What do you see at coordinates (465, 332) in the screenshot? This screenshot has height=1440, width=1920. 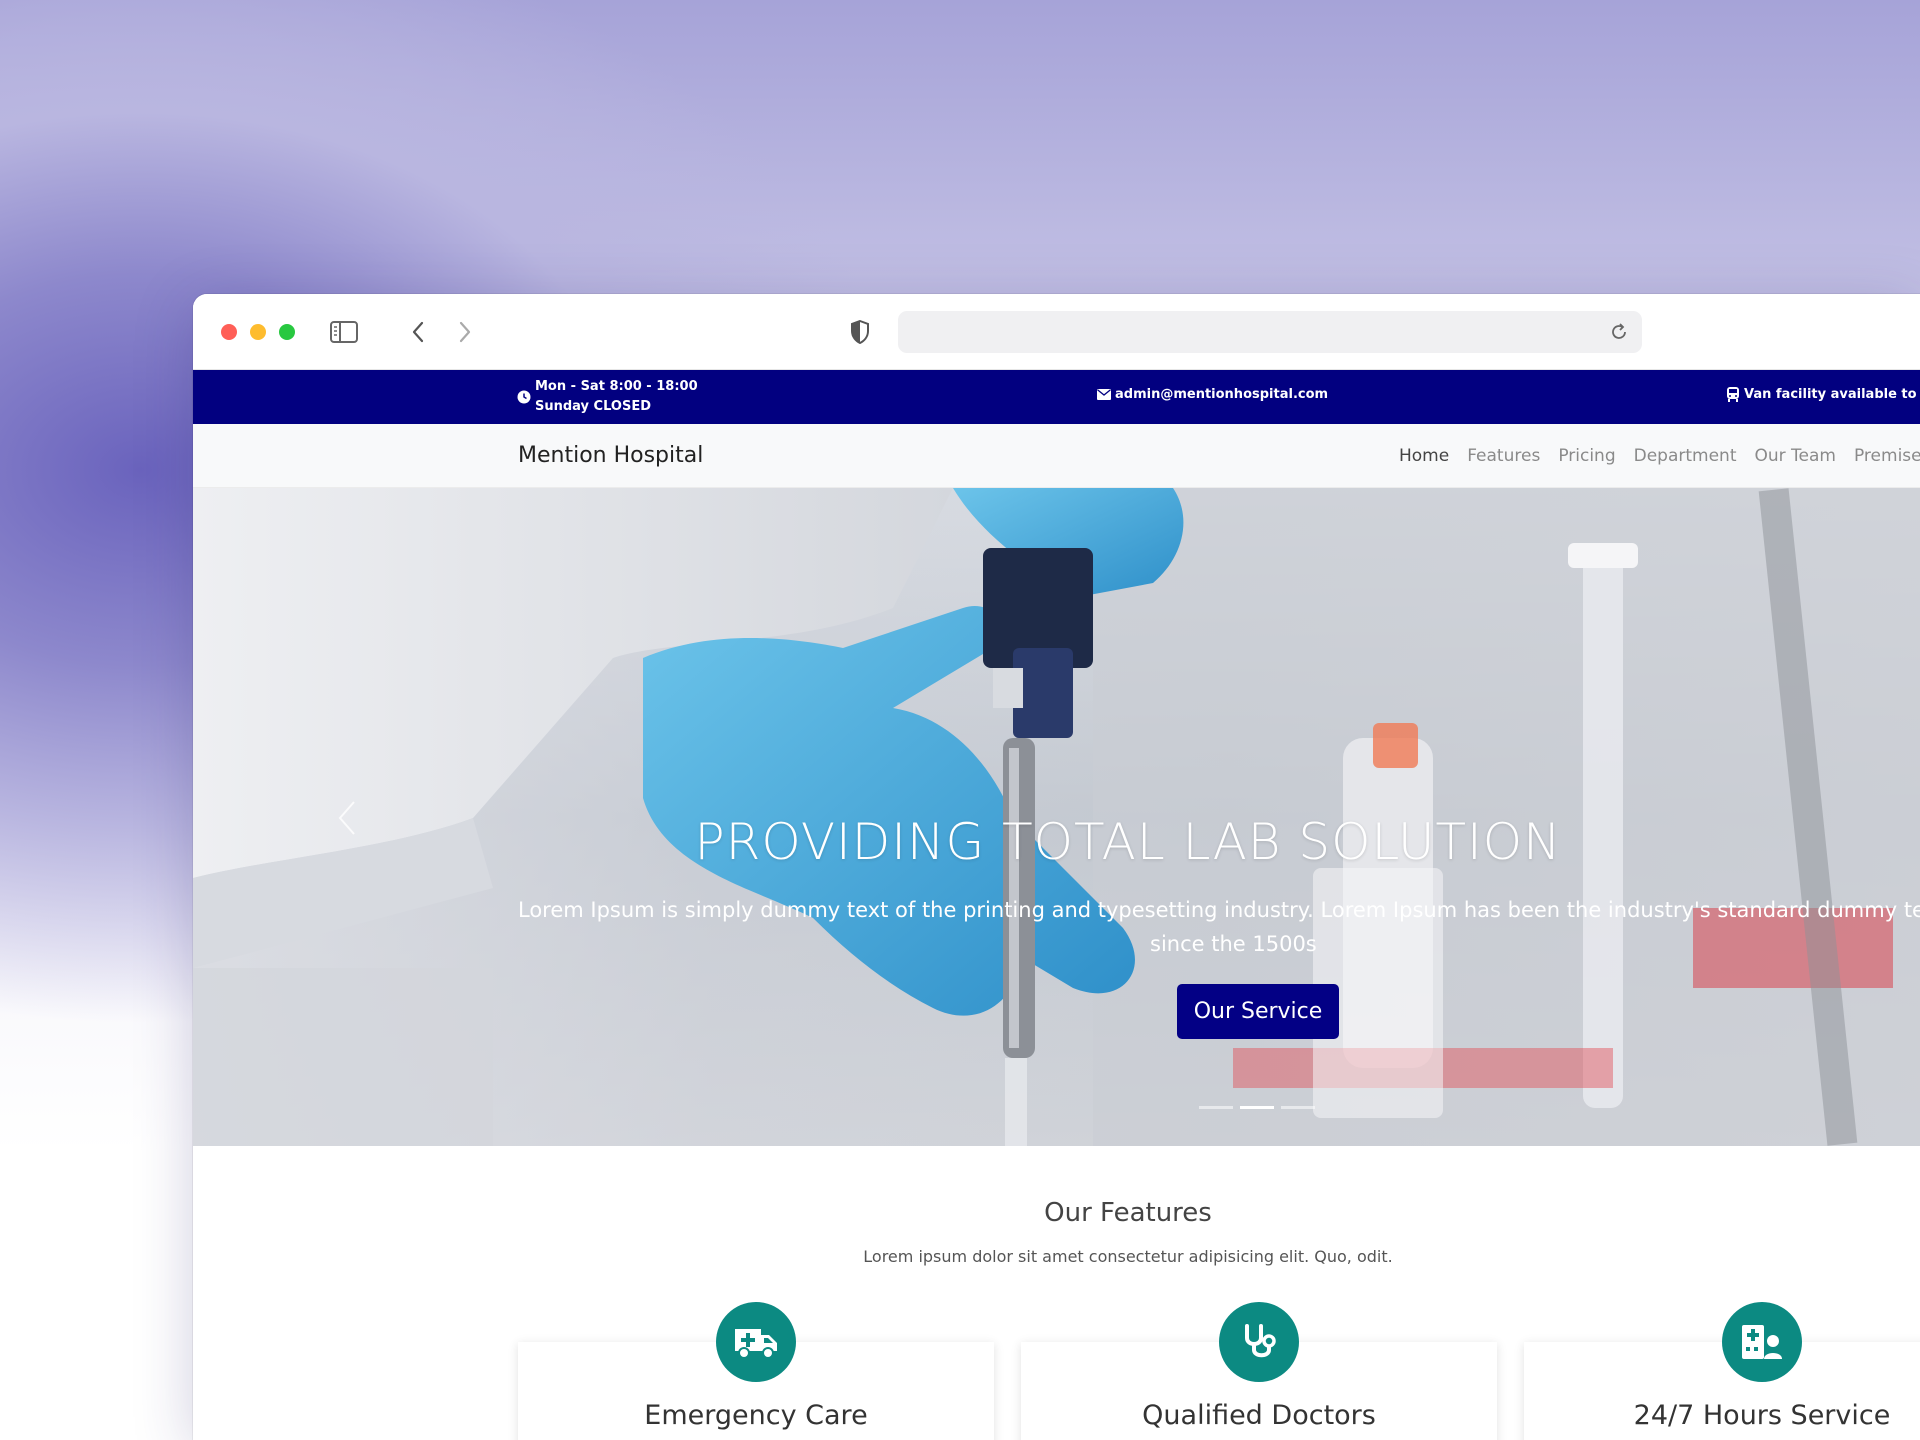 I see `forward-arrow-icon` at bounding box center [465, 332].